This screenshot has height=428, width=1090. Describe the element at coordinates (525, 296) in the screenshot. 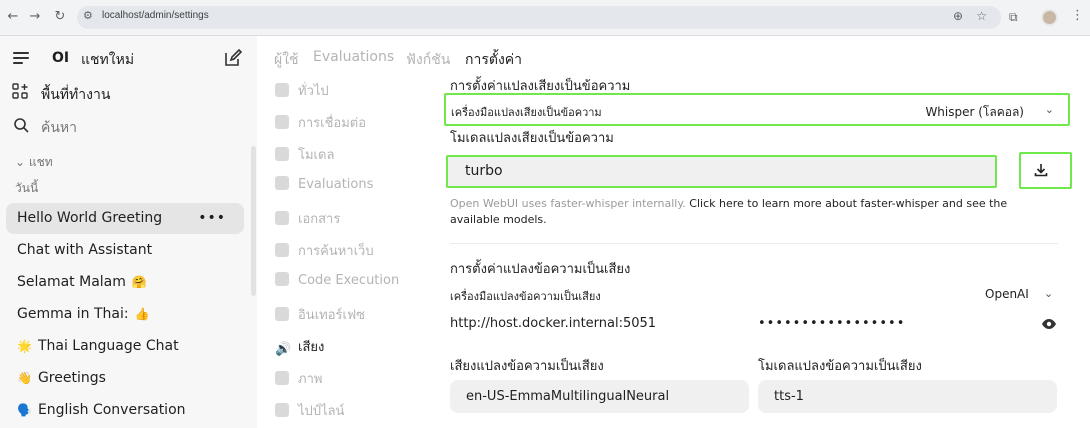

I see `tts-engine-label: เครื่องมือแปลงข้อความเป็นเสียง` at that location.